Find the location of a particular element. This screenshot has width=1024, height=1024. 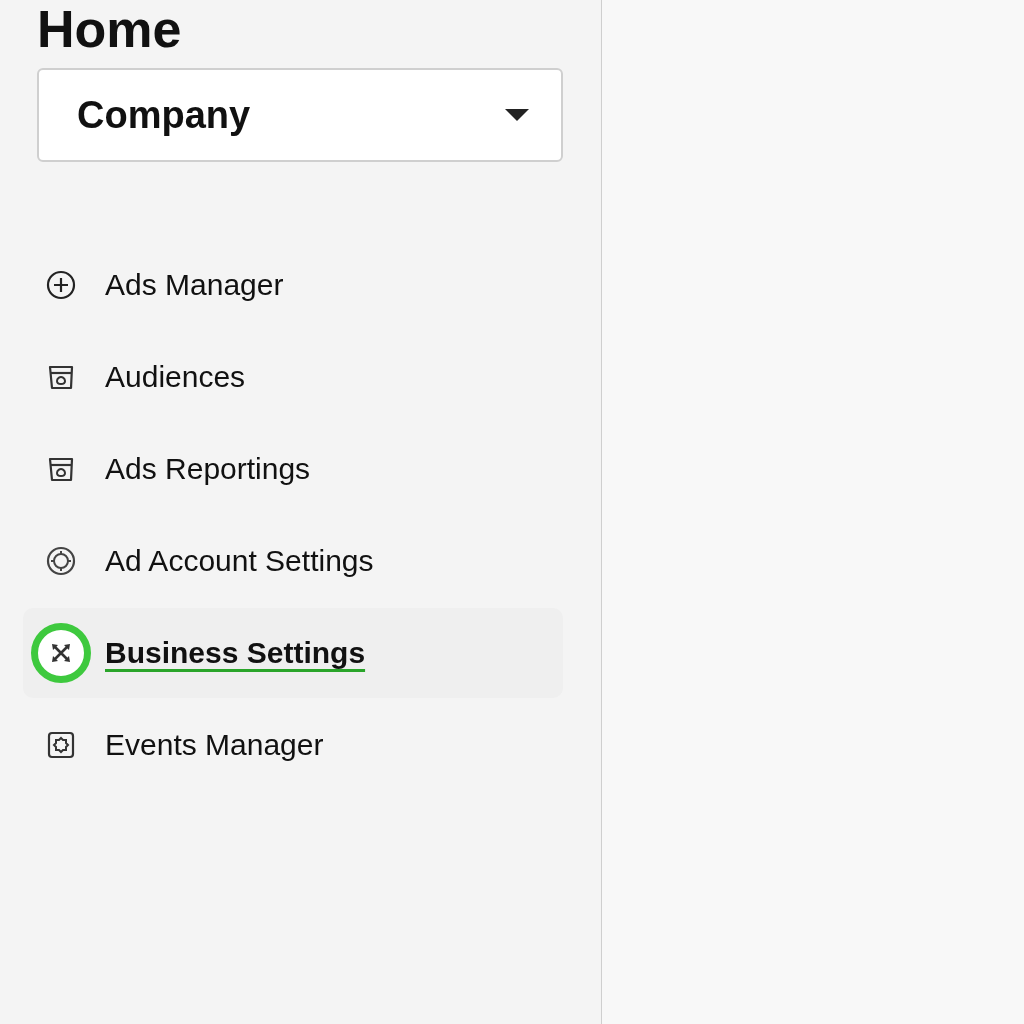

caret-icon is located at coordinates (517, 115).